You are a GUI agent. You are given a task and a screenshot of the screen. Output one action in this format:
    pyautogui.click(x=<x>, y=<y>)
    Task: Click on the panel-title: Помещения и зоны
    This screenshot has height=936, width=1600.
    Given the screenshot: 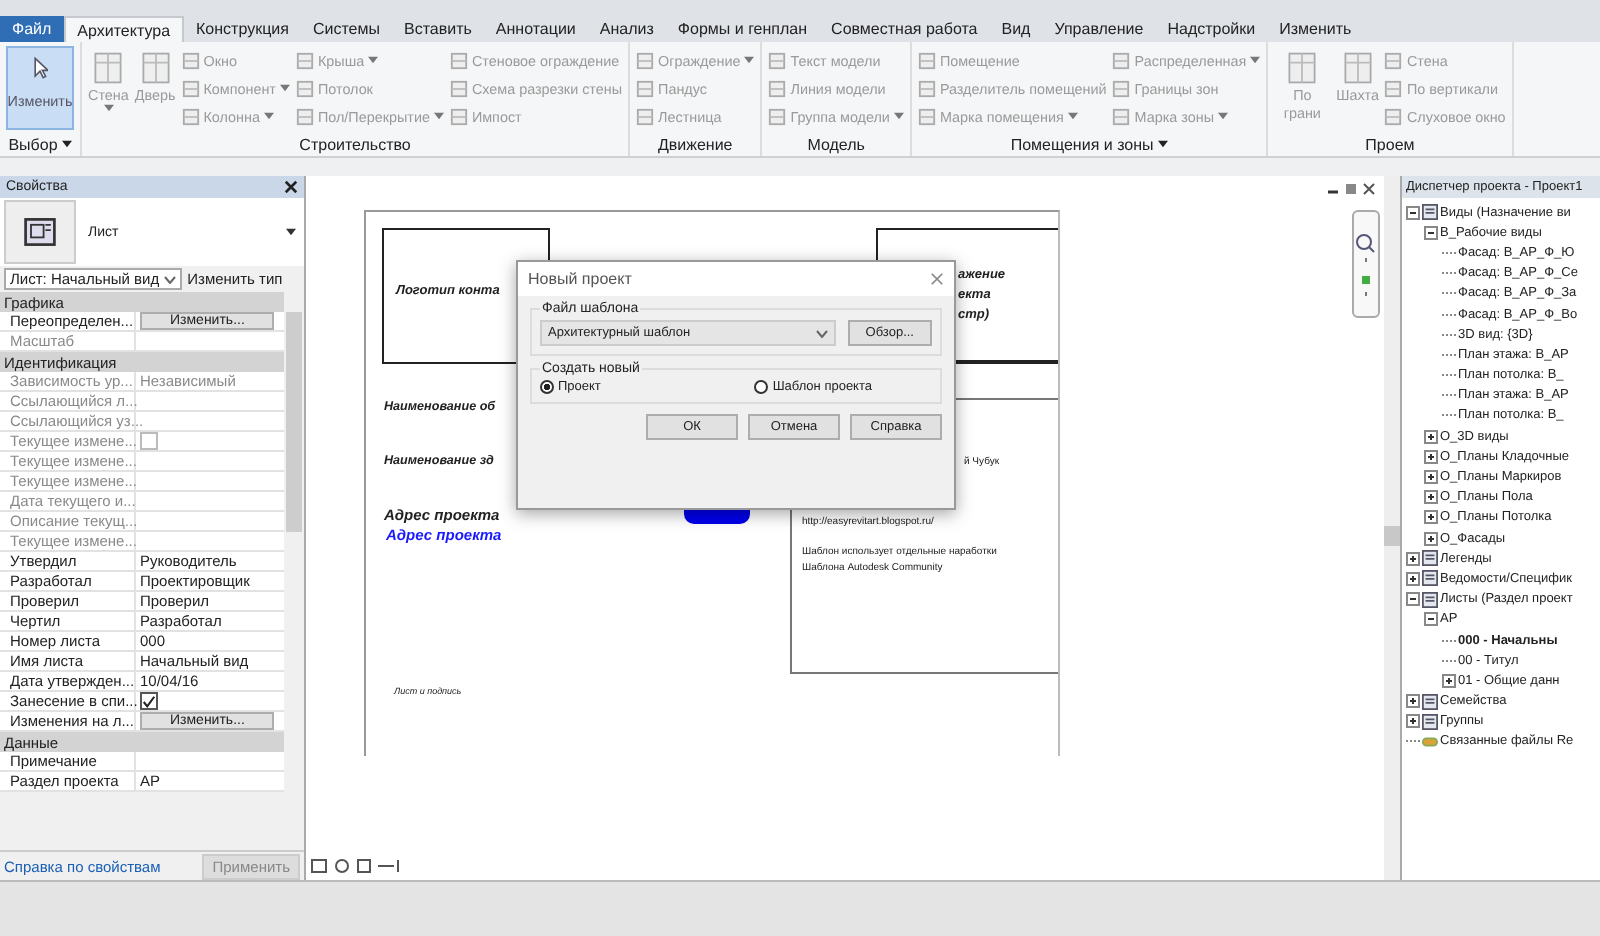 What is the action you would take?
    pyautogui.click(x=1089, y=144)
    